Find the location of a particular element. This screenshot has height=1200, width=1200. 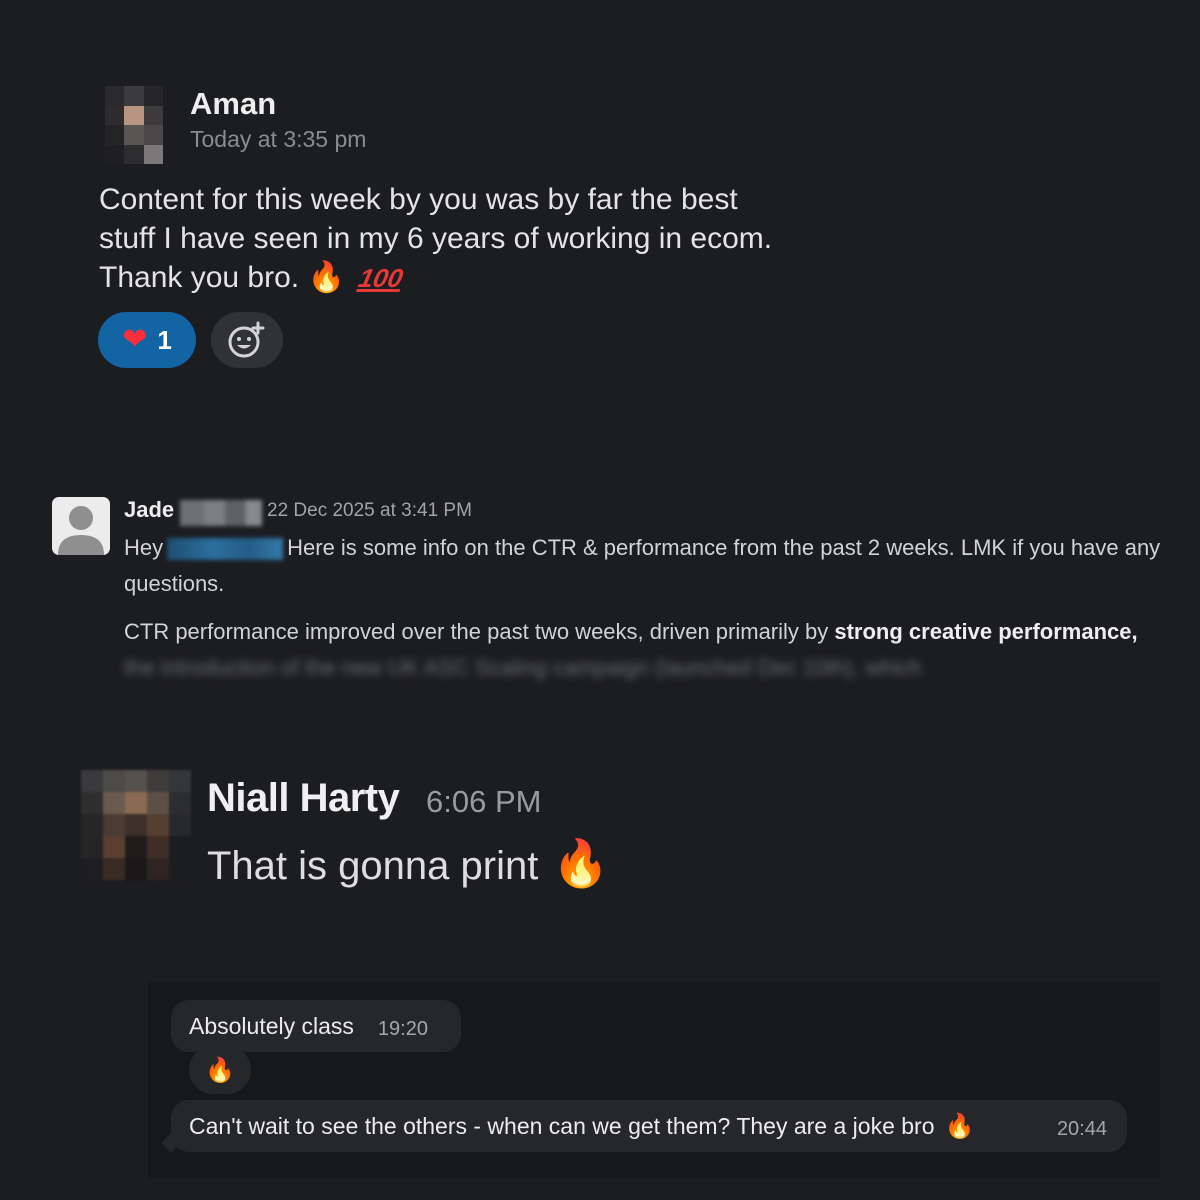

heart-icon: ❤ is located at coordinates (135, 339).